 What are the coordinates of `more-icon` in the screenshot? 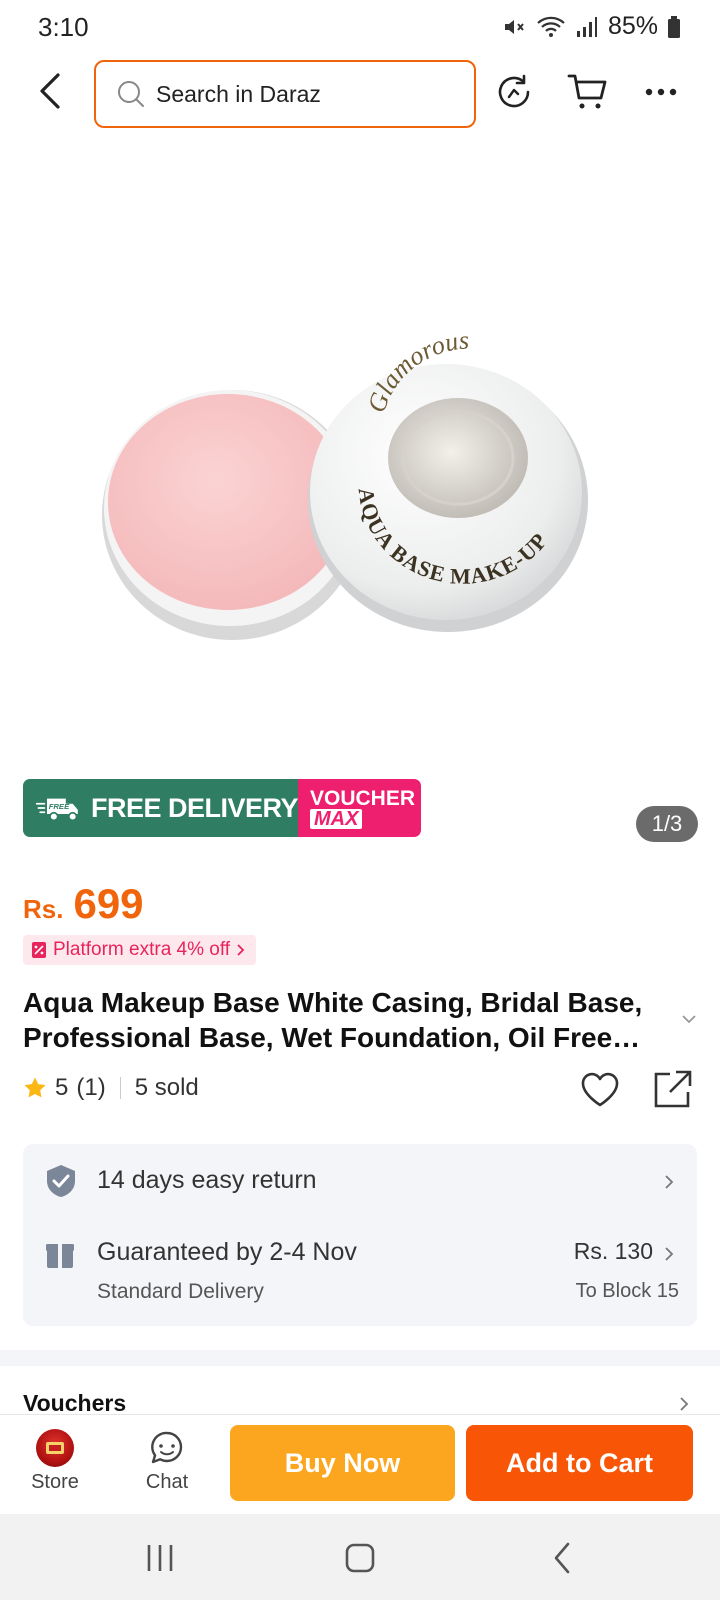 It's located at (661, 92).